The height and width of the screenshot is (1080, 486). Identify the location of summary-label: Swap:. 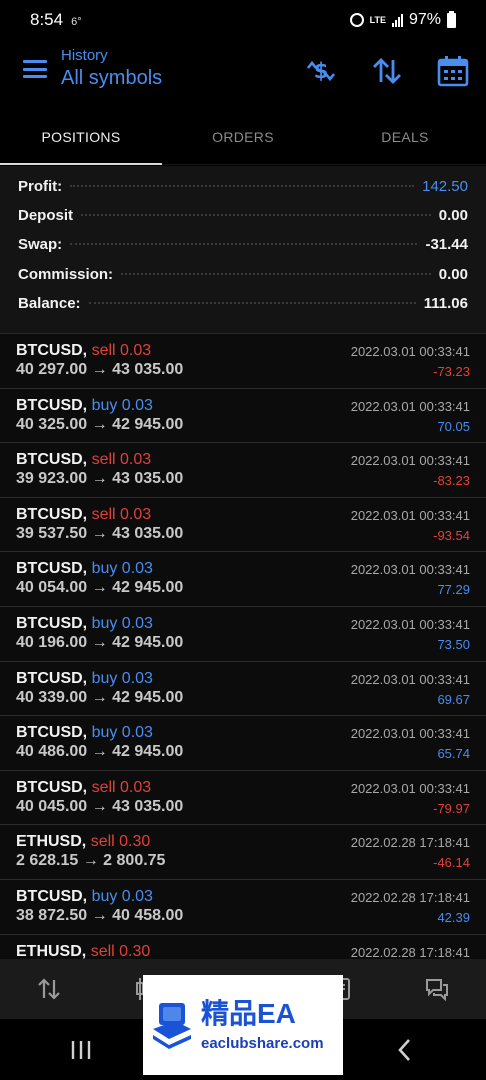
(40, 245).